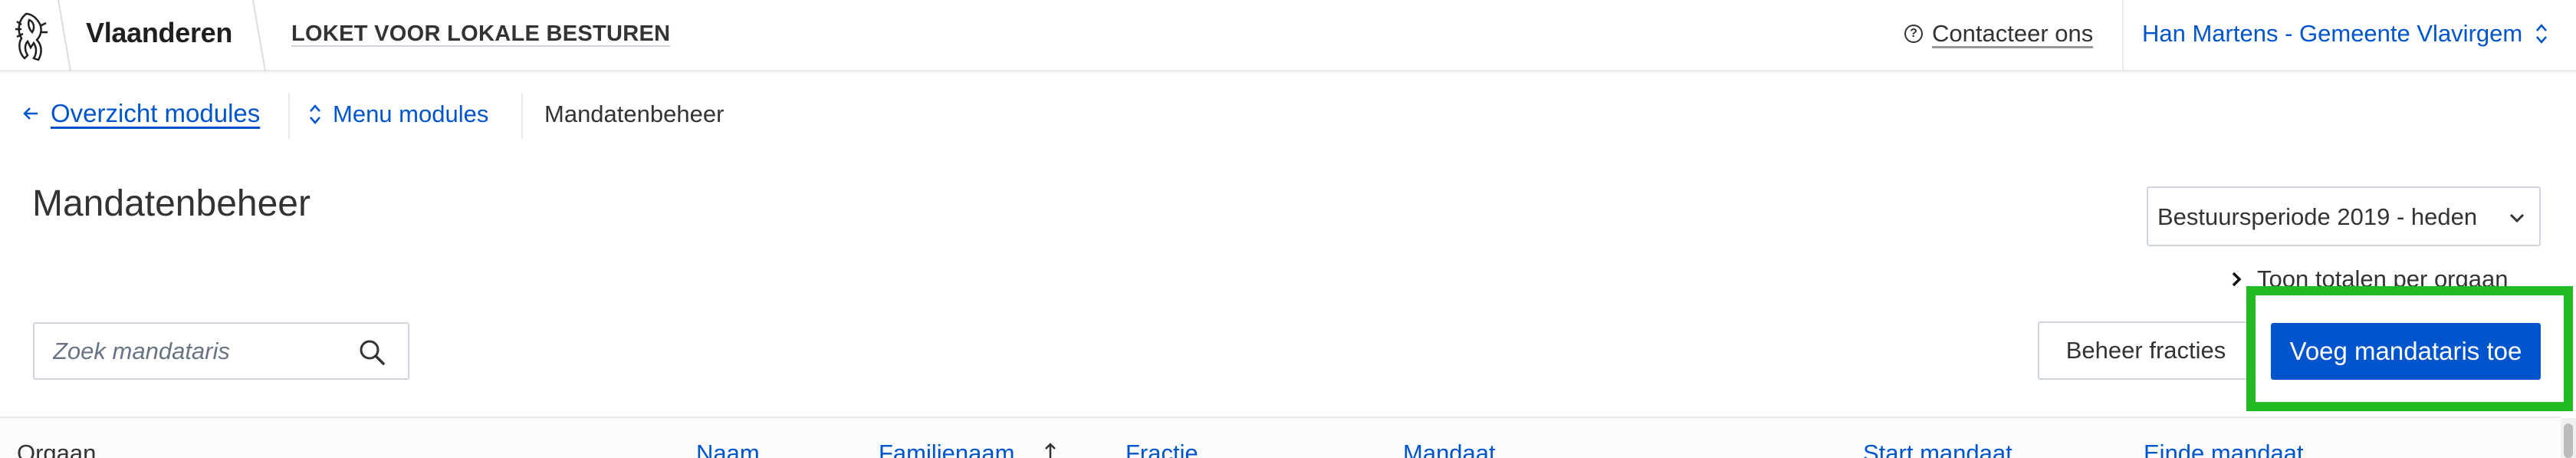 The image size is (2576, 458). What do you see at coordinates (159, 33) in the screenshot?
I see `brand-name: Vlaanderen` at bounding box center [159, 33].